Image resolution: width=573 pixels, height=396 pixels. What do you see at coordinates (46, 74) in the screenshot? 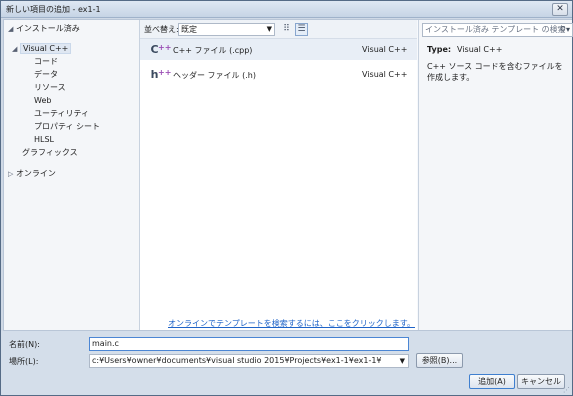
I see `tree-item-data: データ` at bounding box center [46, 74].